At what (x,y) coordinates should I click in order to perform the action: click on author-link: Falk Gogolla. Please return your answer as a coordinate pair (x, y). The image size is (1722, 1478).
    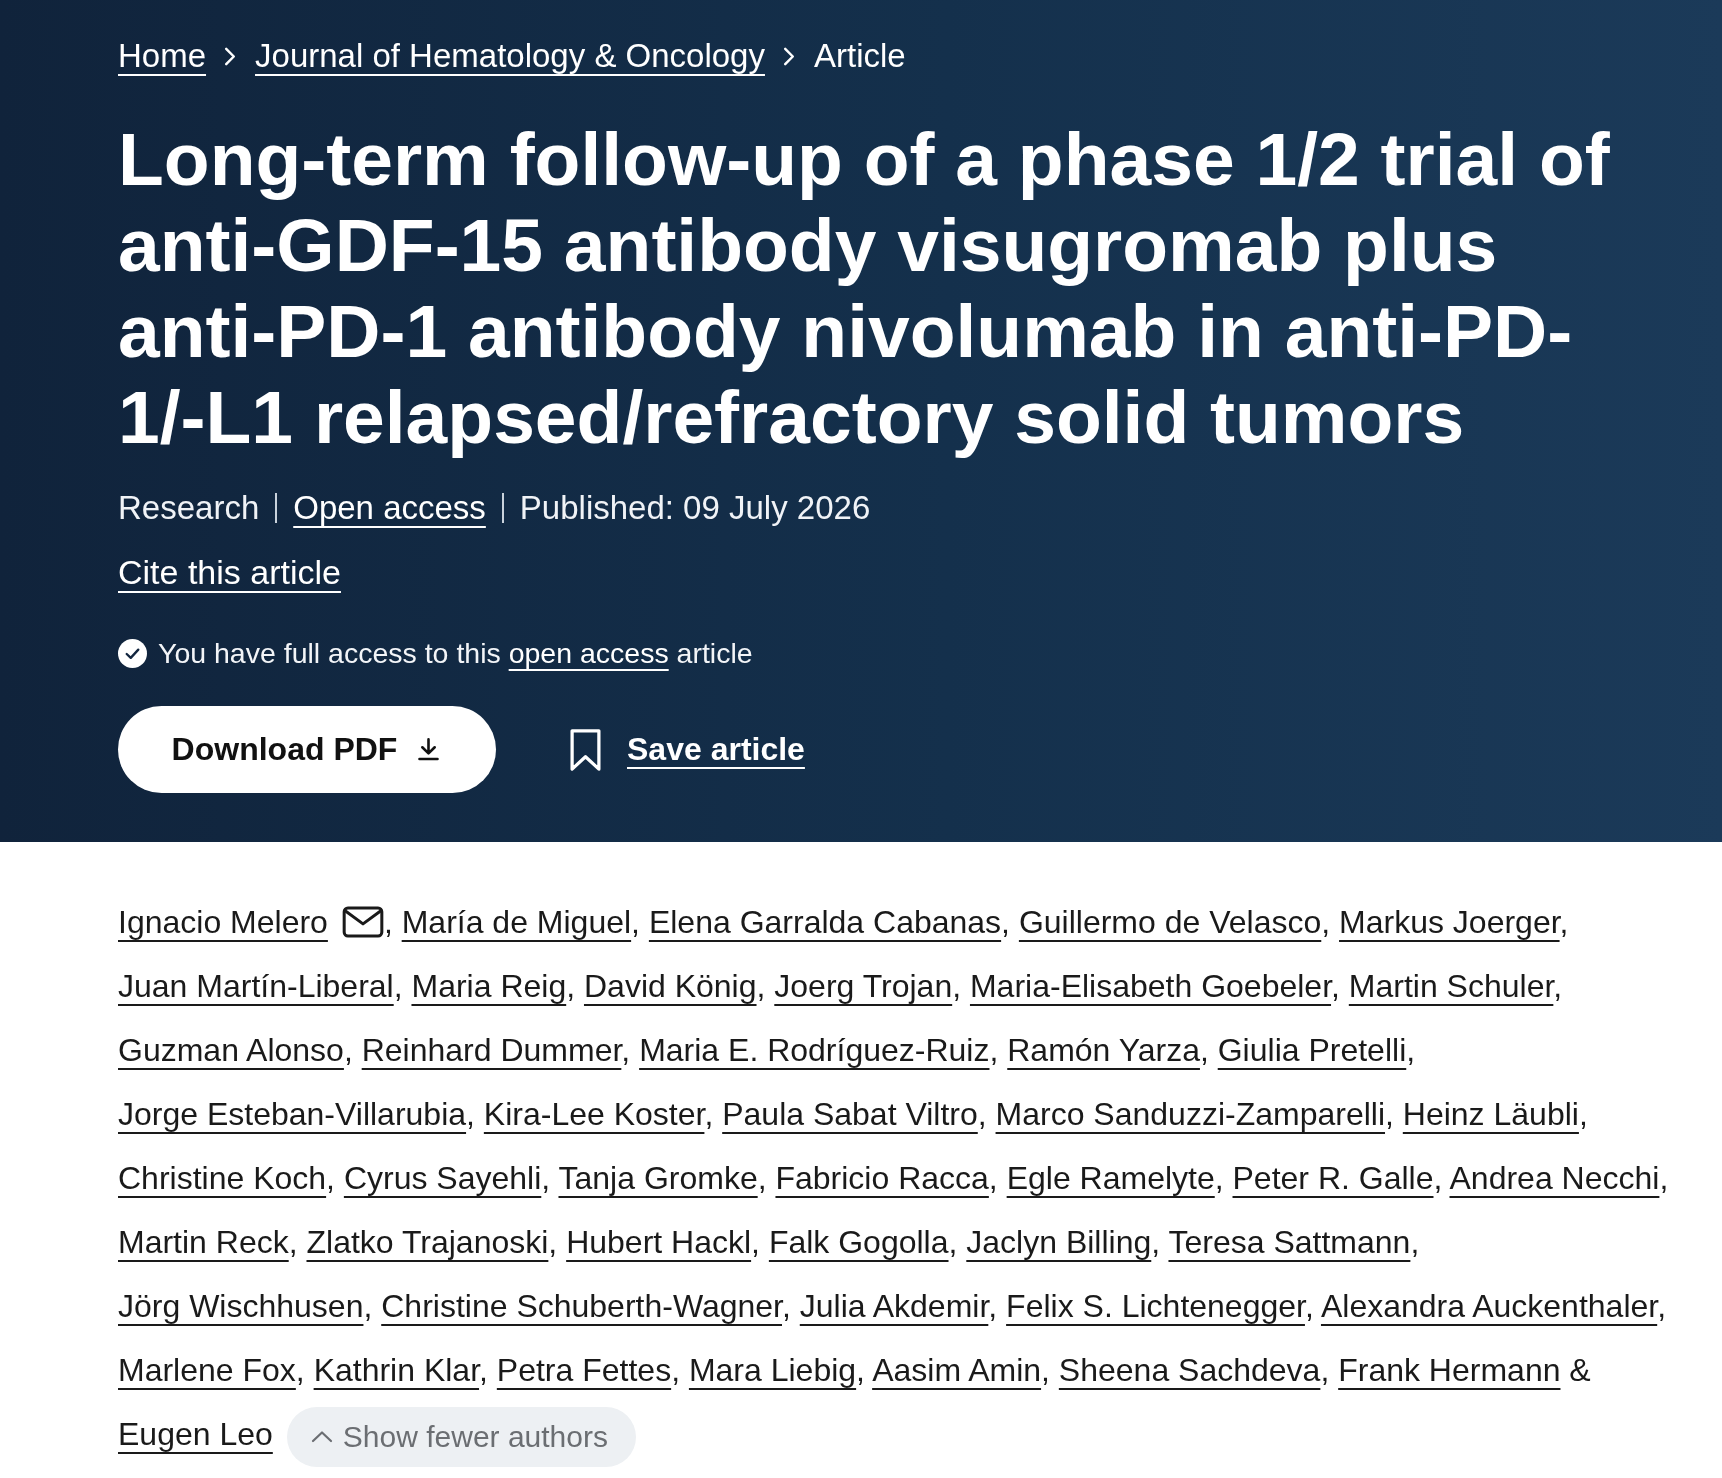
    Looking at the image, I should click on (858, 1242).